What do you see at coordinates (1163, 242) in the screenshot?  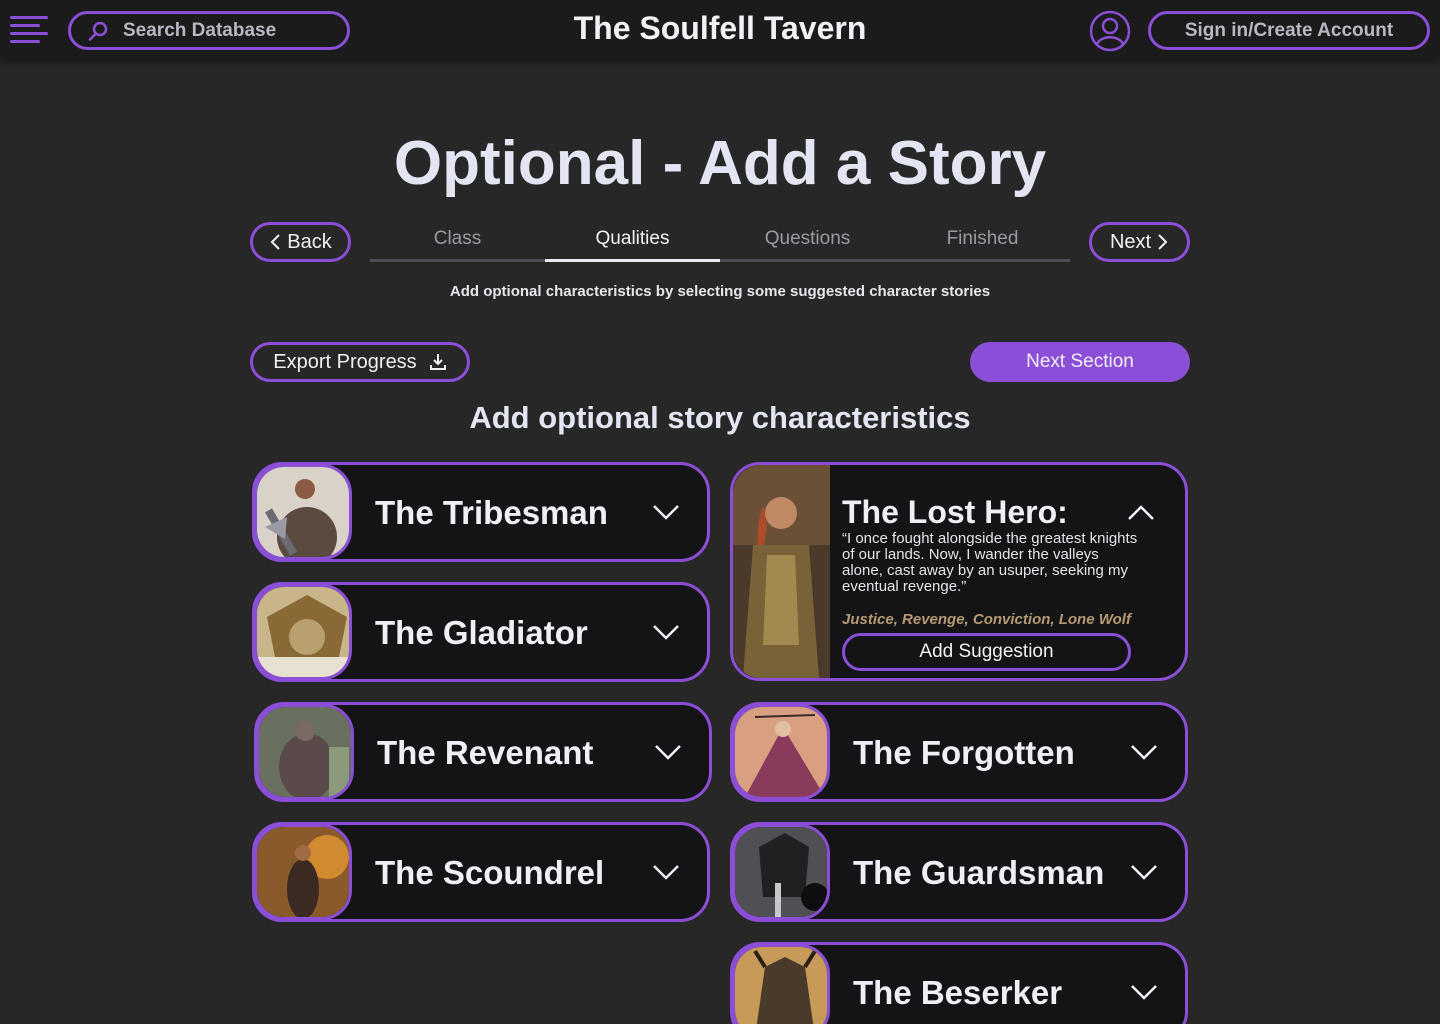 I see `chevron-right-icon` at bounding box center [1163, 242].